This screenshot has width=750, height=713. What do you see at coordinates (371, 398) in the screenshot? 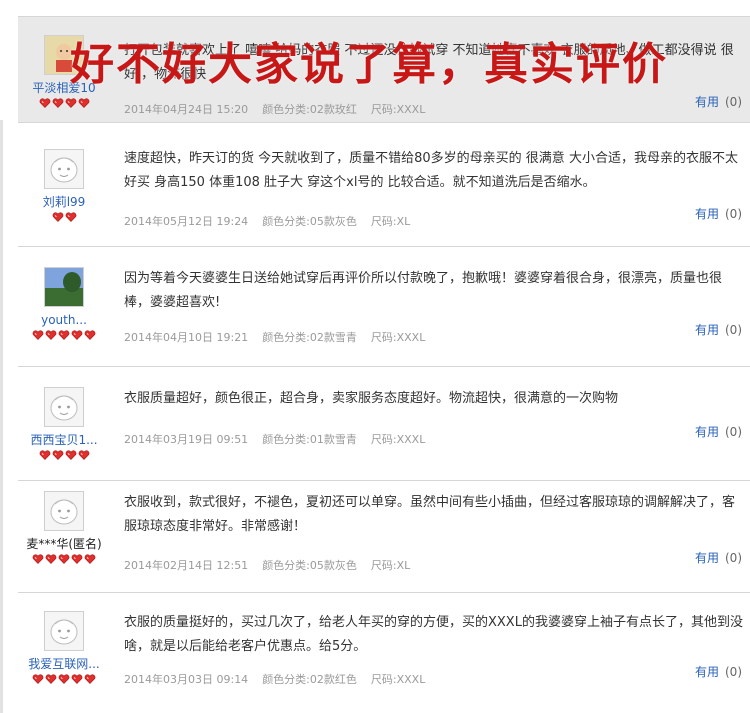
I see `review-text: 衣服质量超好，颜色很正，超合身，卖家服务态度超好。物流超快，很满意的一次购物` at bounding box center [371, 398].